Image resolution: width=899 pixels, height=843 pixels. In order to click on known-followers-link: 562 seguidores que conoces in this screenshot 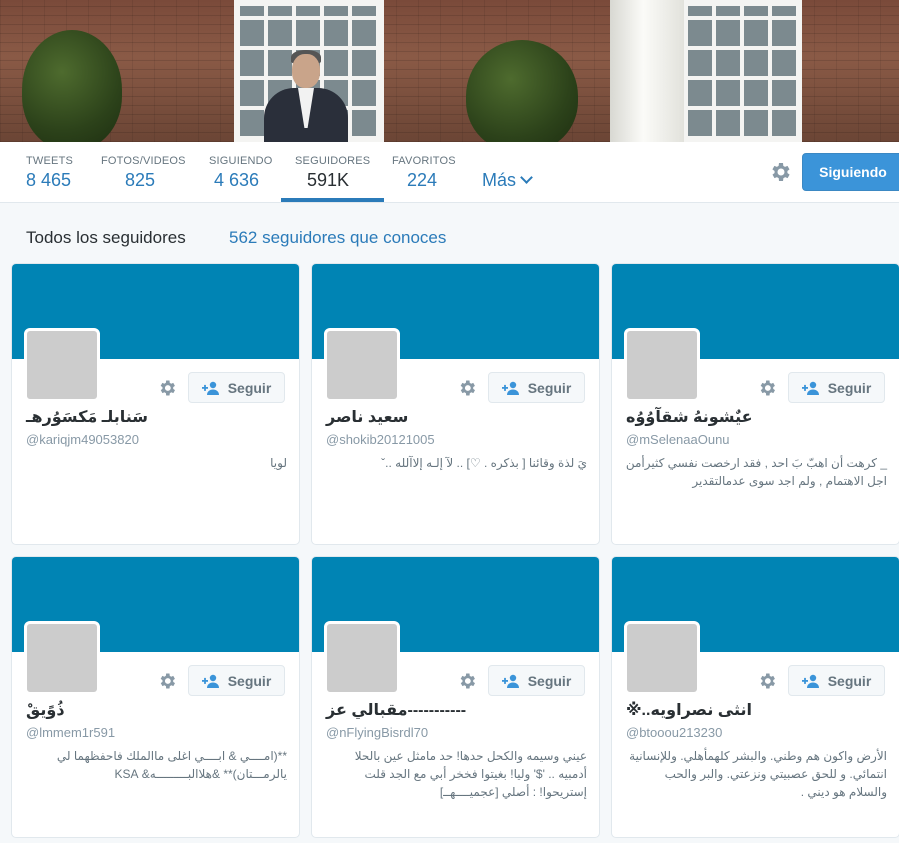, I will do `click(337, 238)`.